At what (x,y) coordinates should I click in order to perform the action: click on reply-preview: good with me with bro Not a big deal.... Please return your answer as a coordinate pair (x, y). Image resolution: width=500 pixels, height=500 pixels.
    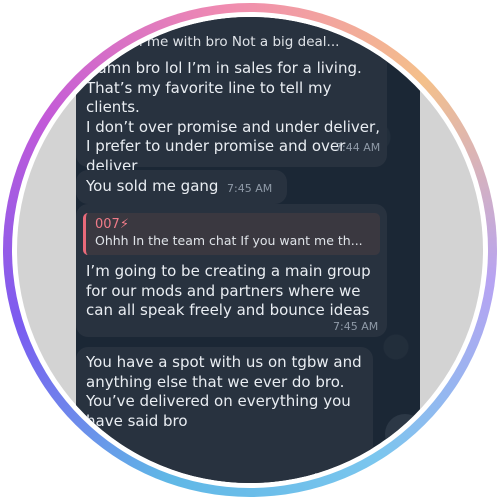
    Looking at the image, I should click on (226, 41).